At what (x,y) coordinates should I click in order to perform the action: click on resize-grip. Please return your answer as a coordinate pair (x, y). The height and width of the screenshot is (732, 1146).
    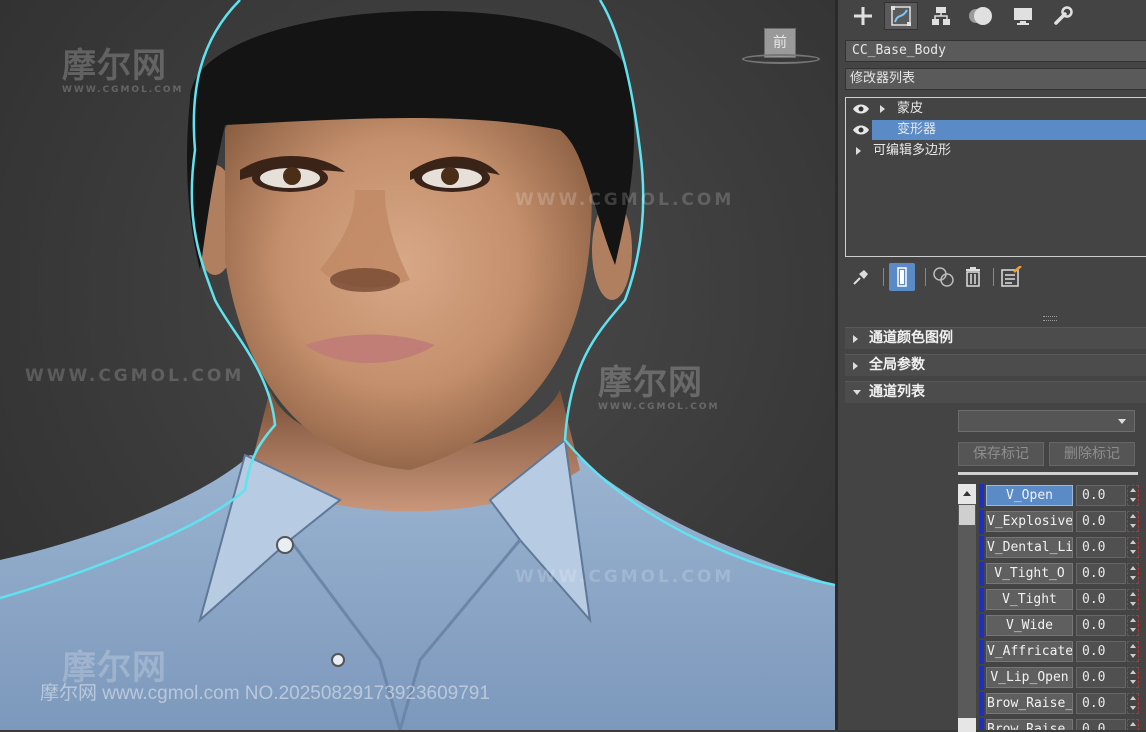
    Looking at the image, I should click on (1050, 318).